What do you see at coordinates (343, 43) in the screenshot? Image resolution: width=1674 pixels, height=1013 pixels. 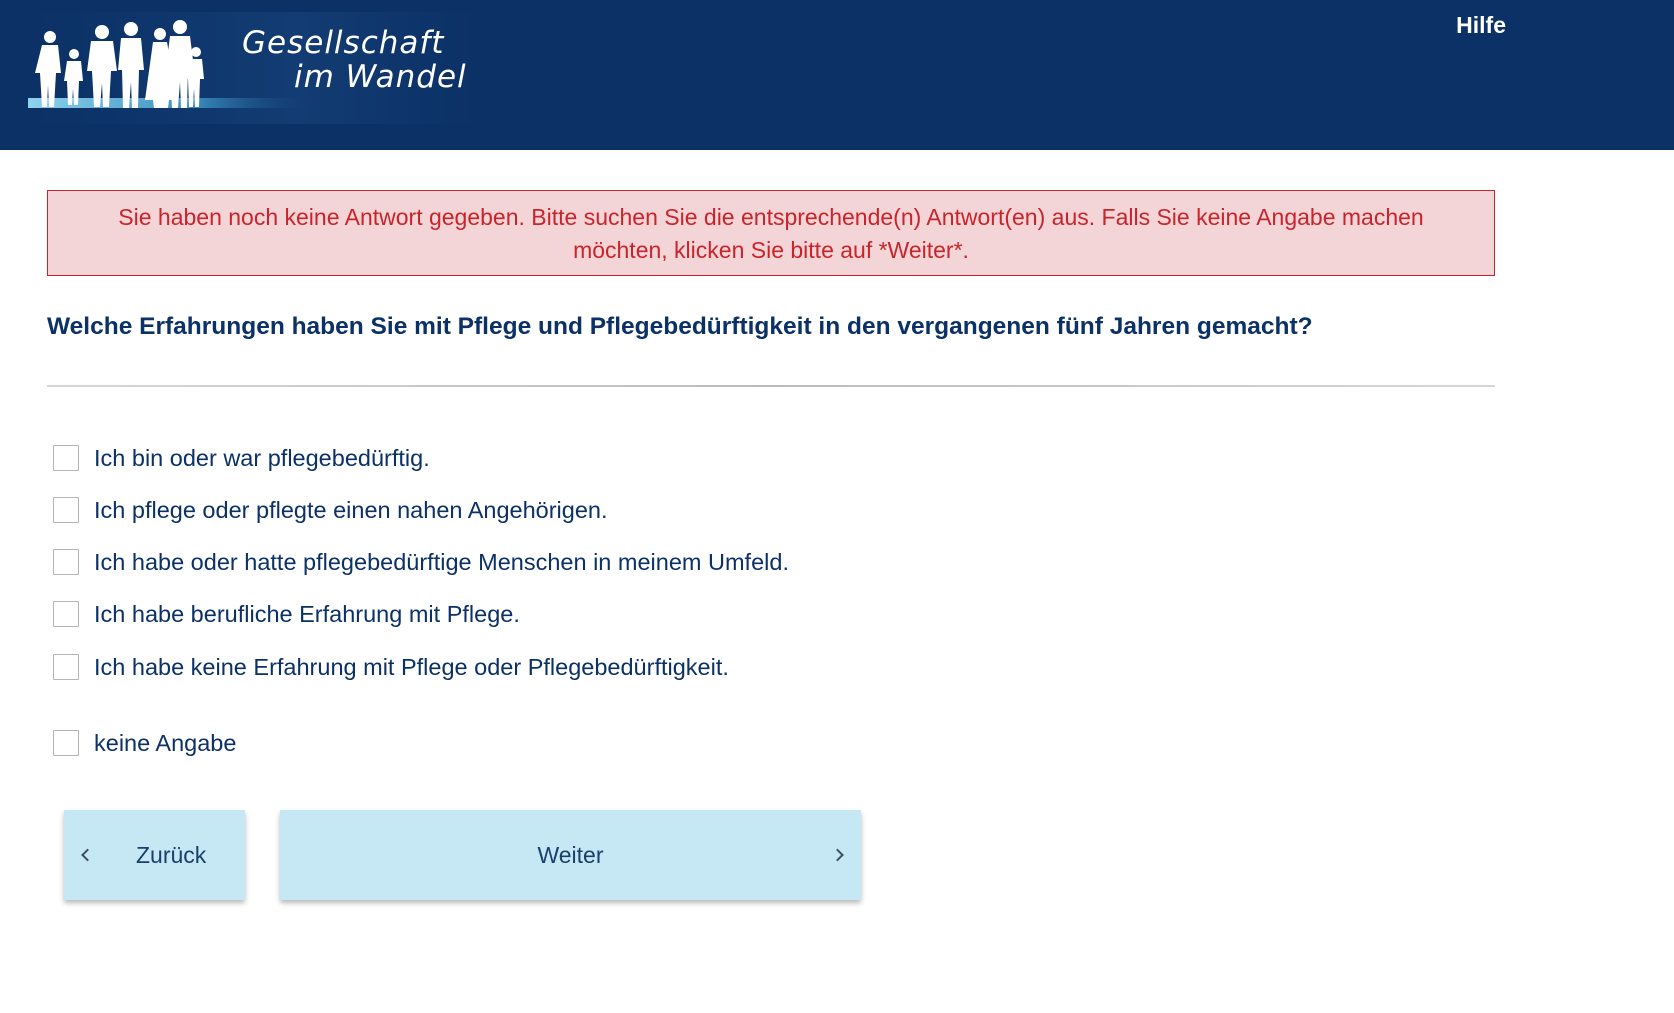 I see `logo-line-1: Gesellschaft` at bounding box center [343, 43].